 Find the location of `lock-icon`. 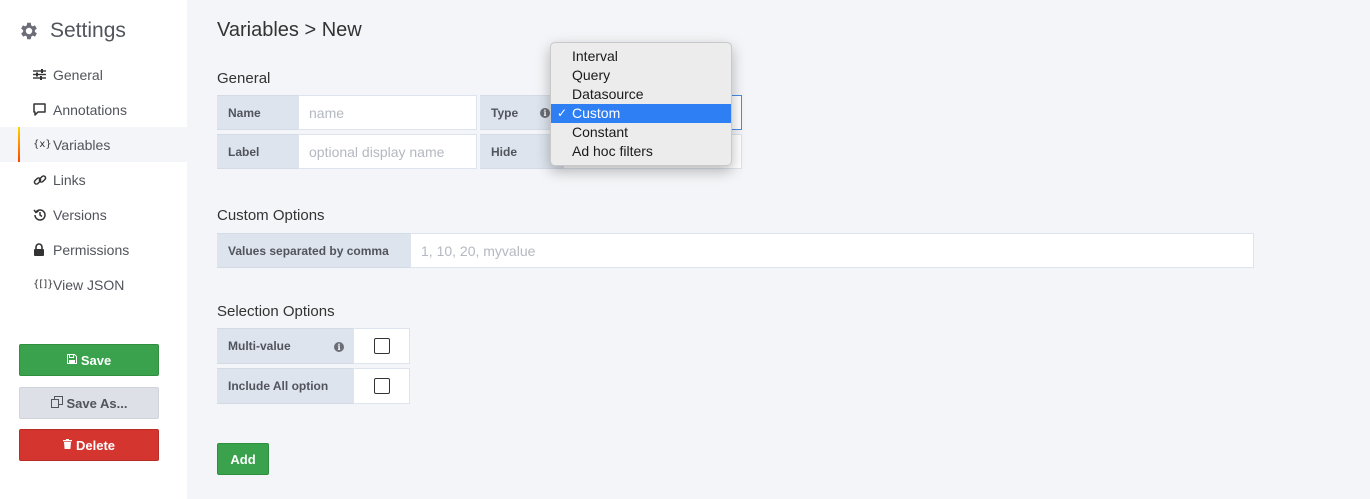

lock-icon is located at coordinates (41, 249).